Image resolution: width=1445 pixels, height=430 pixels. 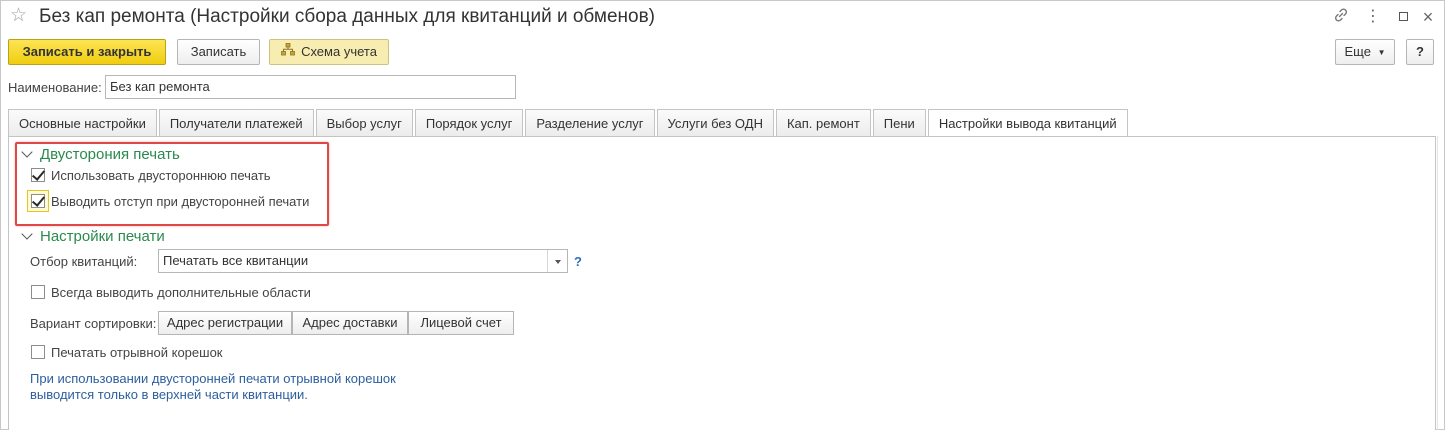 I want to click on save-label: Записать, so click(x=218, y=51).